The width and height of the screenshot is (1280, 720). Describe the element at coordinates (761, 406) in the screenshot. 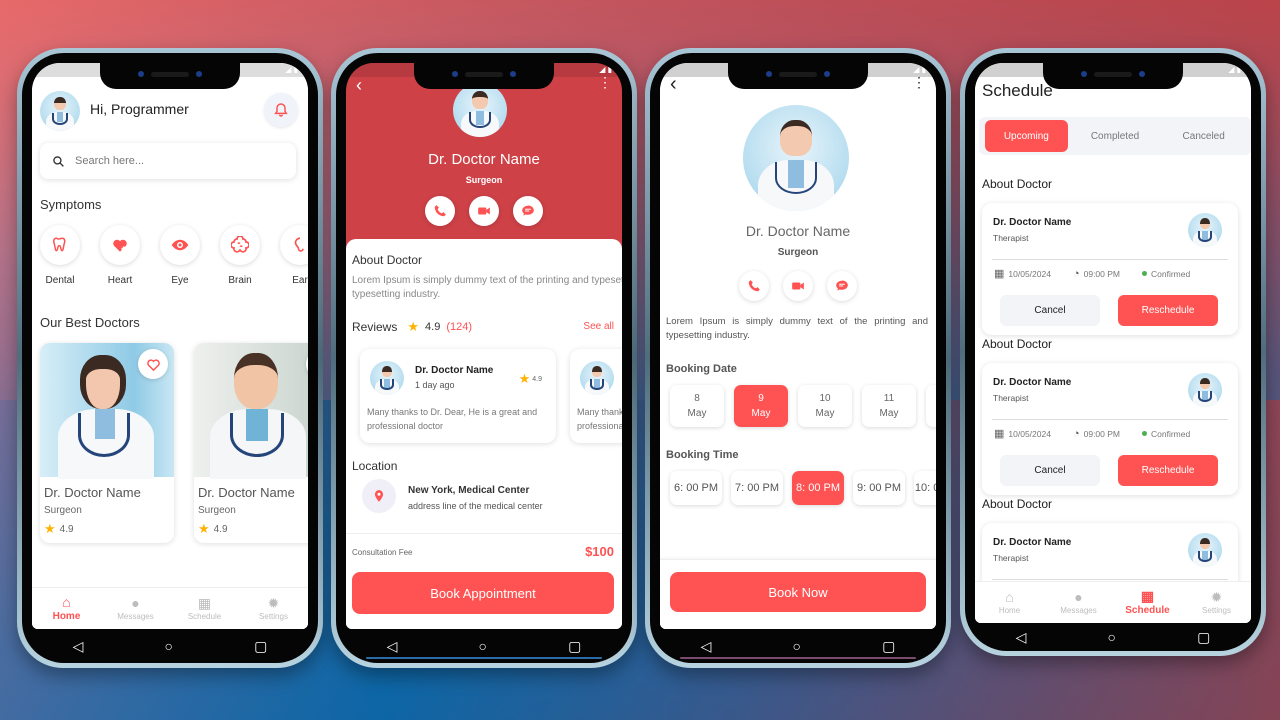

I see `date-option-selected: 9 May` at that location.